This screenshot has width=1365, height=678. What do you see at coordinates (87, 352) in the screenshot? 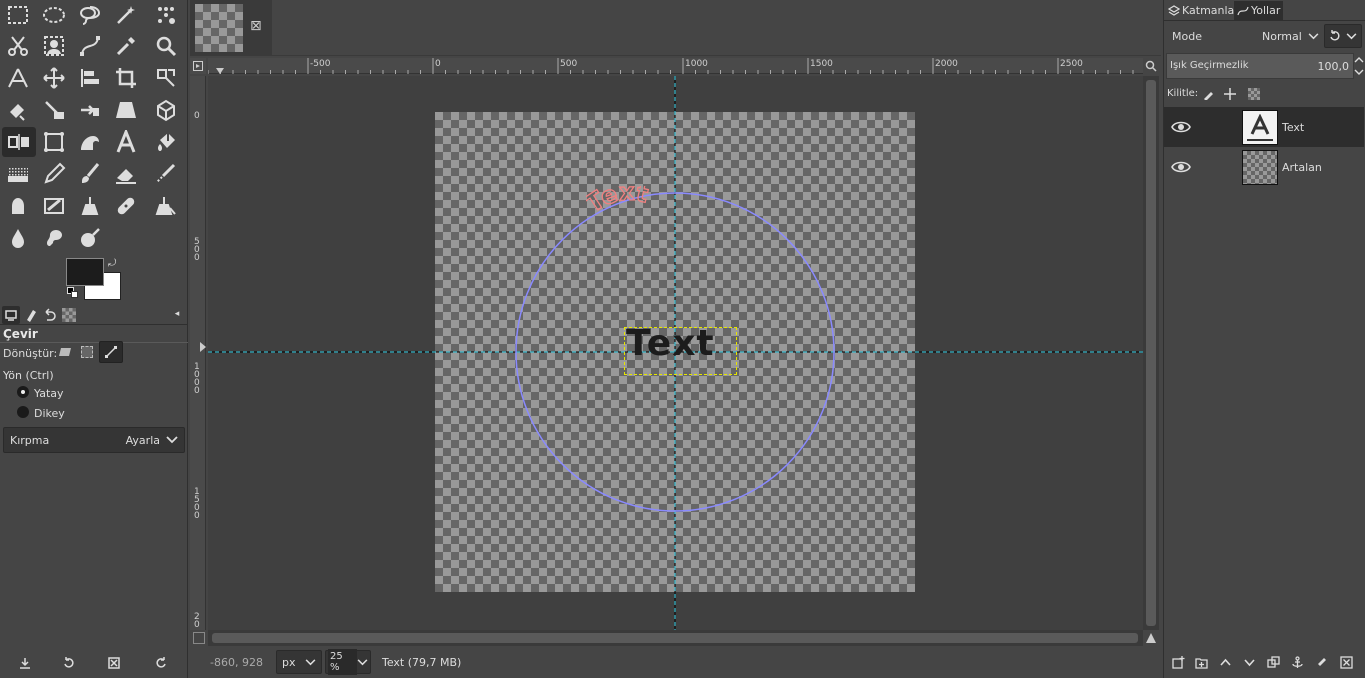
I see `transform-selection-icon` at bounding box center [87, 352].